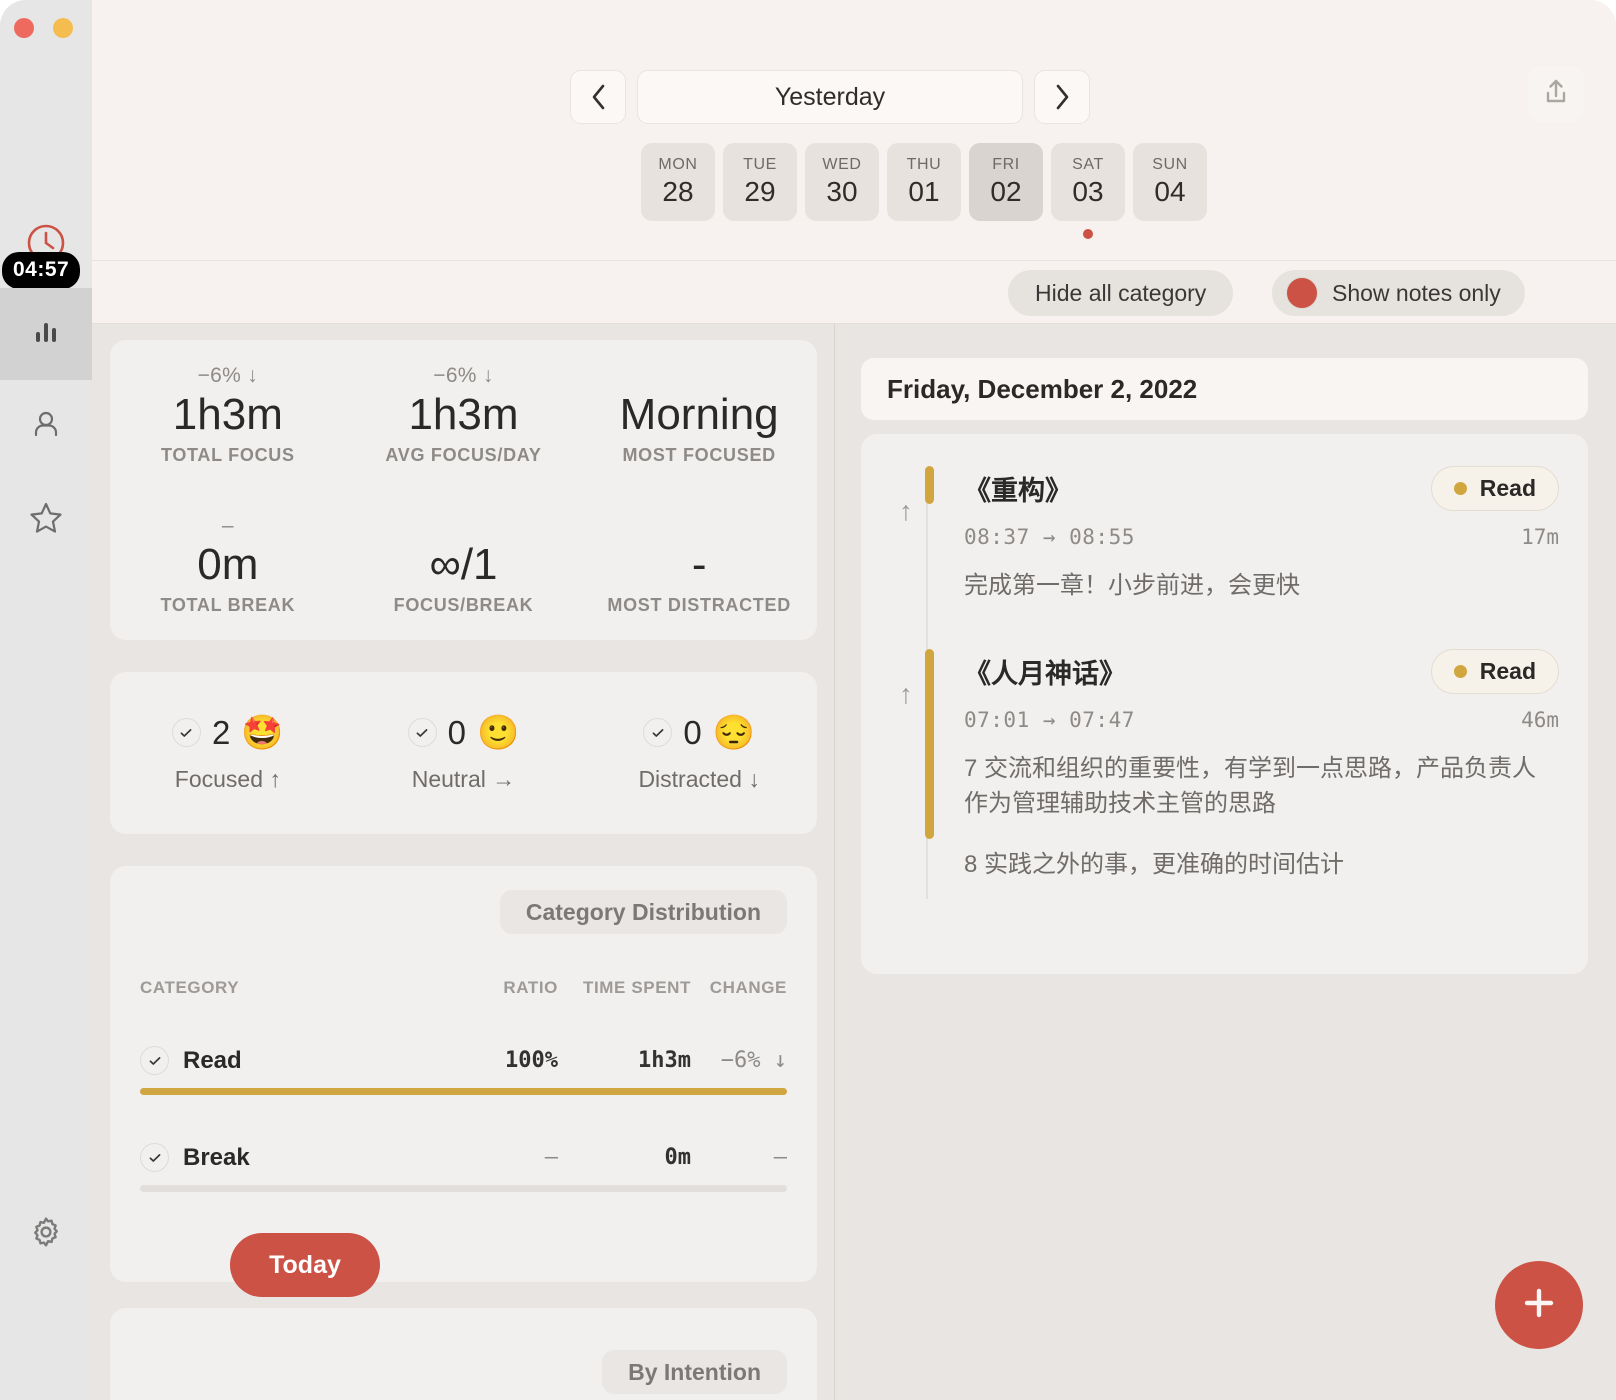  Describe the element at coordinates (1261, 671) in the screenshot. I see `note-head: 《人月神话》 Read` at that location.